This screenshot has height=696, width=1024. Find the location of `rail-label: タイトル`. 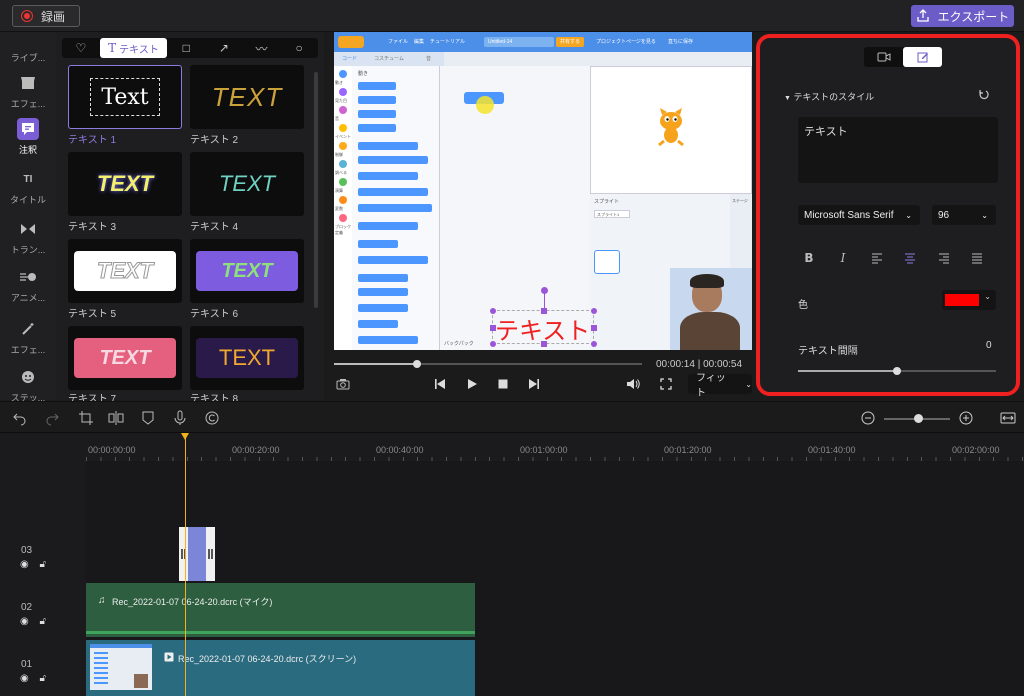

rail-label: タイトル is located at coordinates (27, 200).